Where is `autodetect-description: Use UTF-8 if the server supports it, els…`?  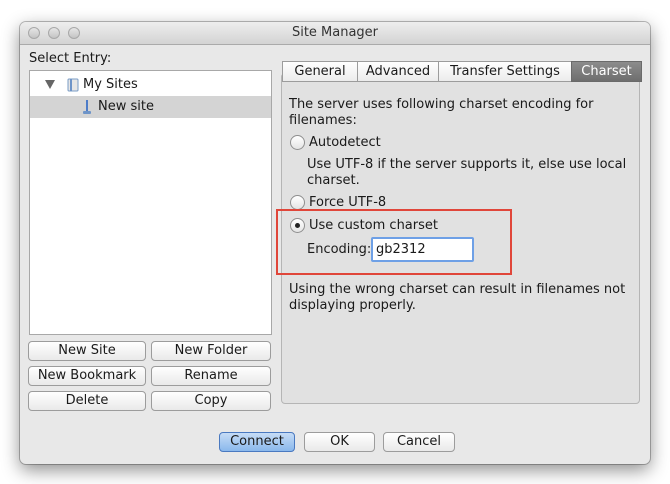
autodetect-description: Use UTF-8 if the server supports it, els… is located at coordinates (467, 172).